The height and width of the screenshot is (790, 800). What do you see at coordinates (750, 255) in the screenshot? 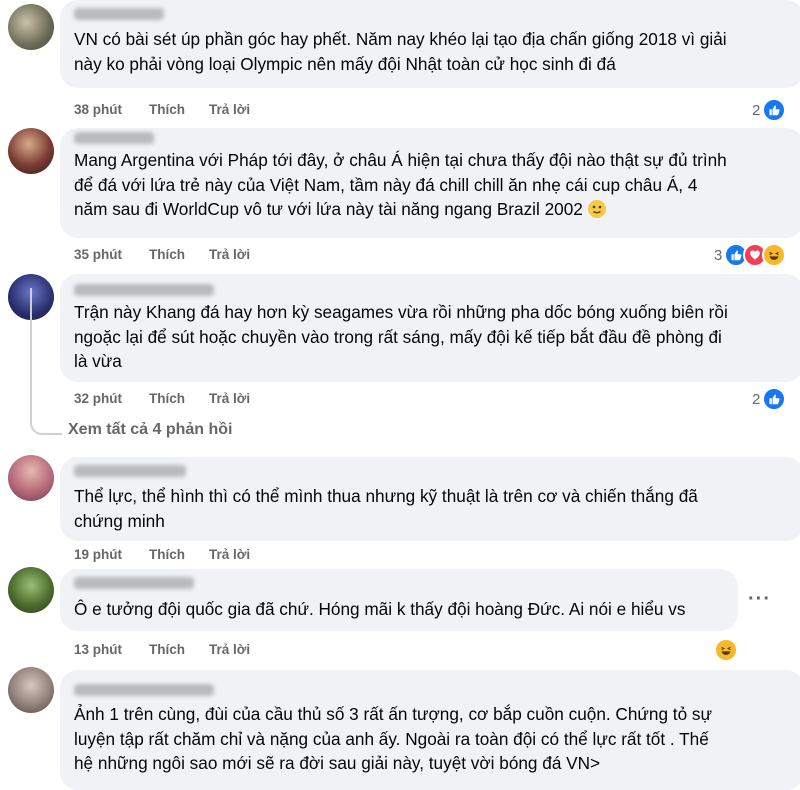
I see `reaction-summary: 3` at bounding box center [750, 255].